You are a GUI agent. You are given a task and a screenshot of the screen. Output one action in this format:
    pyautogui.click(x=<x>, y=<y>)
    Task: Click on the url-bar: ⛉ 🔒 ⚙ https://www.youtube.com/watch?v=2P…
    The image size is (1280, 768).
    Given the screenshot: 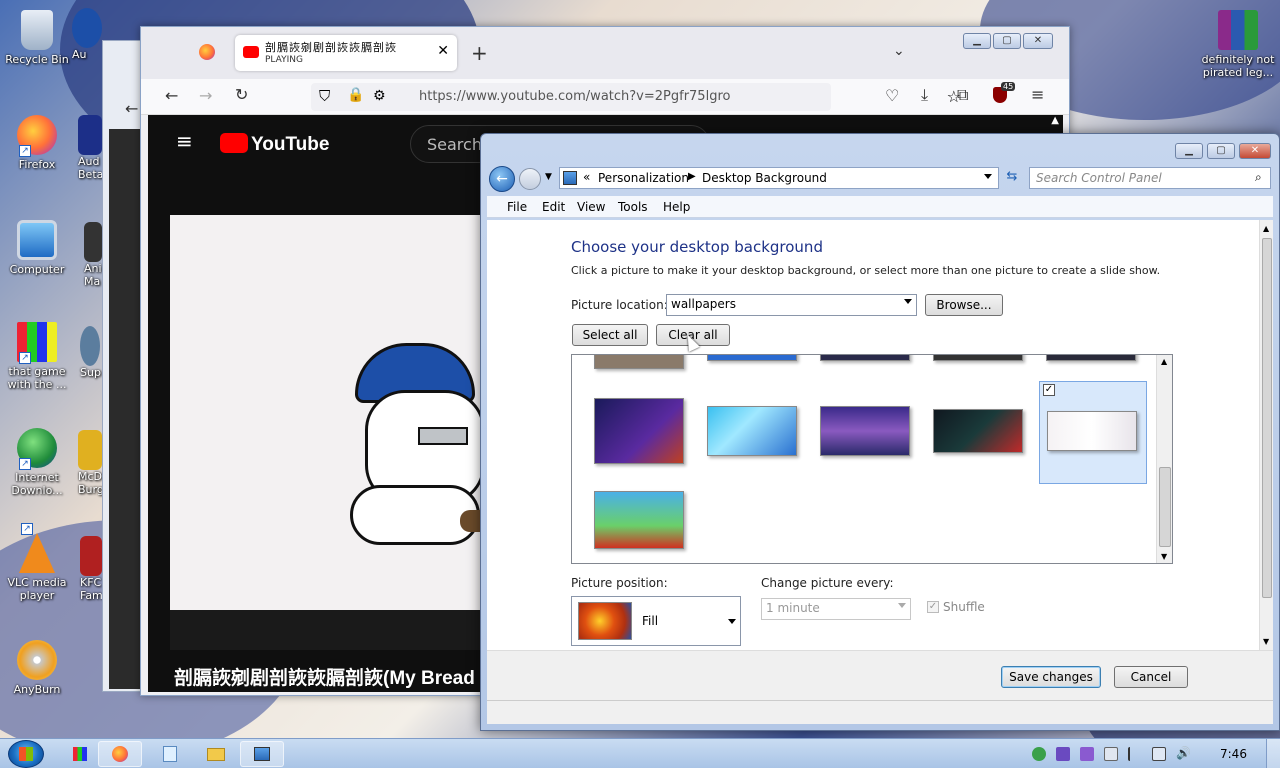 What is the action you would take?
    pyautogui.click(x=636, y=97)
    